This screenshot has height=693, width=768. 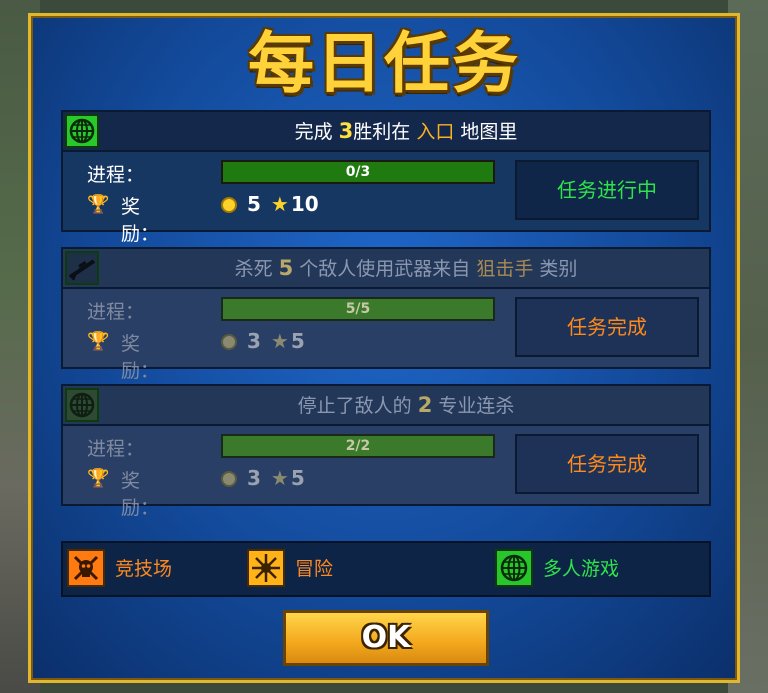 What do you see at coordinates (86, 568) in the screenshot?
I see `arena-skull-icon` at bounding box center [86, 568].